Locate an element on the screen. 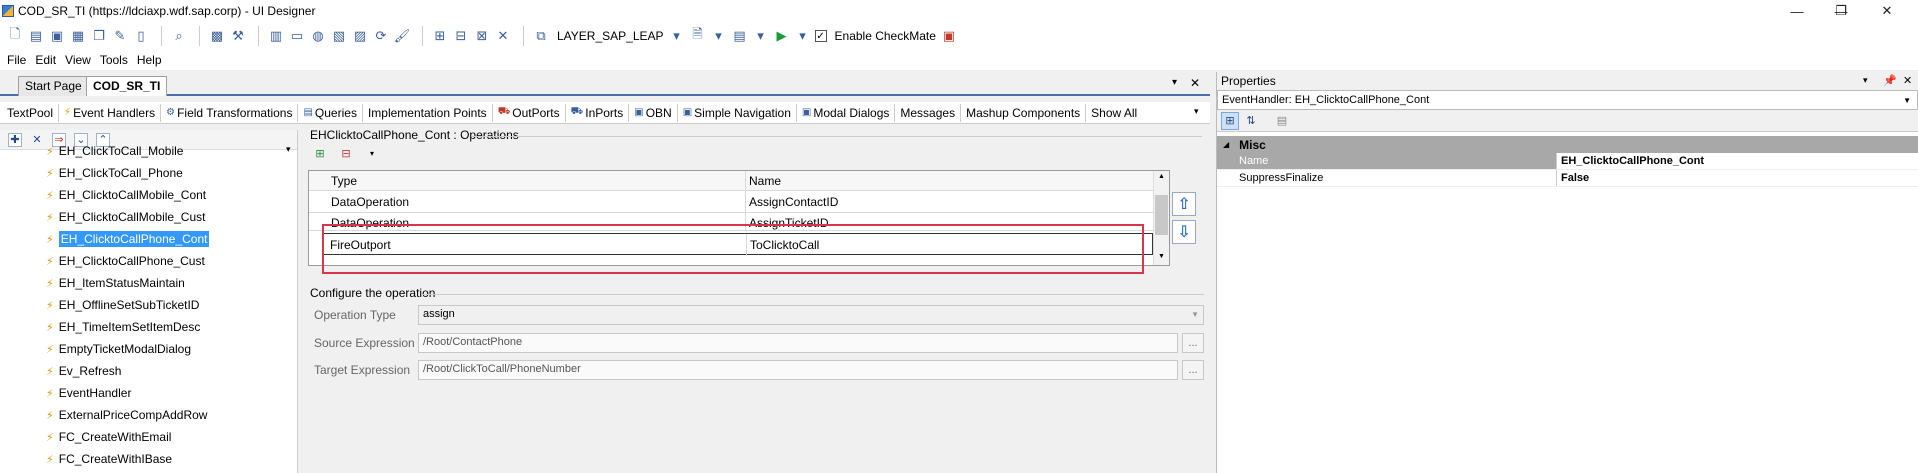 This screenshot has width=1918, height=473. tree-item: ⚡ EH_OfflineSetSubTicketID is located at coordinates (148, 305).